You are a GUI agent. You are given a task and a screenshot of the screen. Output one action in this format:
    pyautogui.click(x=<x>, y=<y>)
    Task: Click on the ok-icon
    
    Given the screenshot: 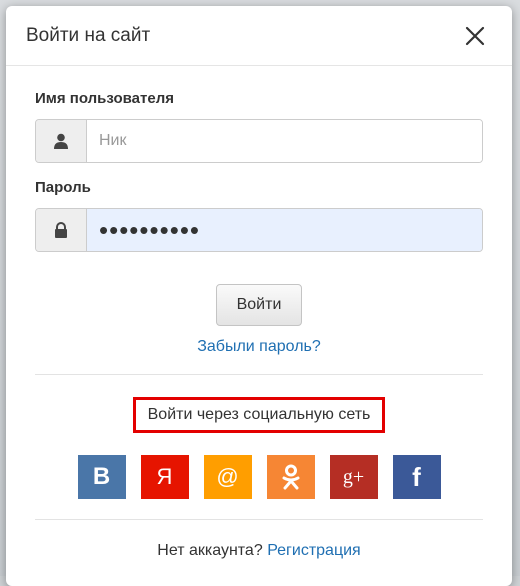 What is the action you would take?
    pyautogui.click(x=290, y=477)
    